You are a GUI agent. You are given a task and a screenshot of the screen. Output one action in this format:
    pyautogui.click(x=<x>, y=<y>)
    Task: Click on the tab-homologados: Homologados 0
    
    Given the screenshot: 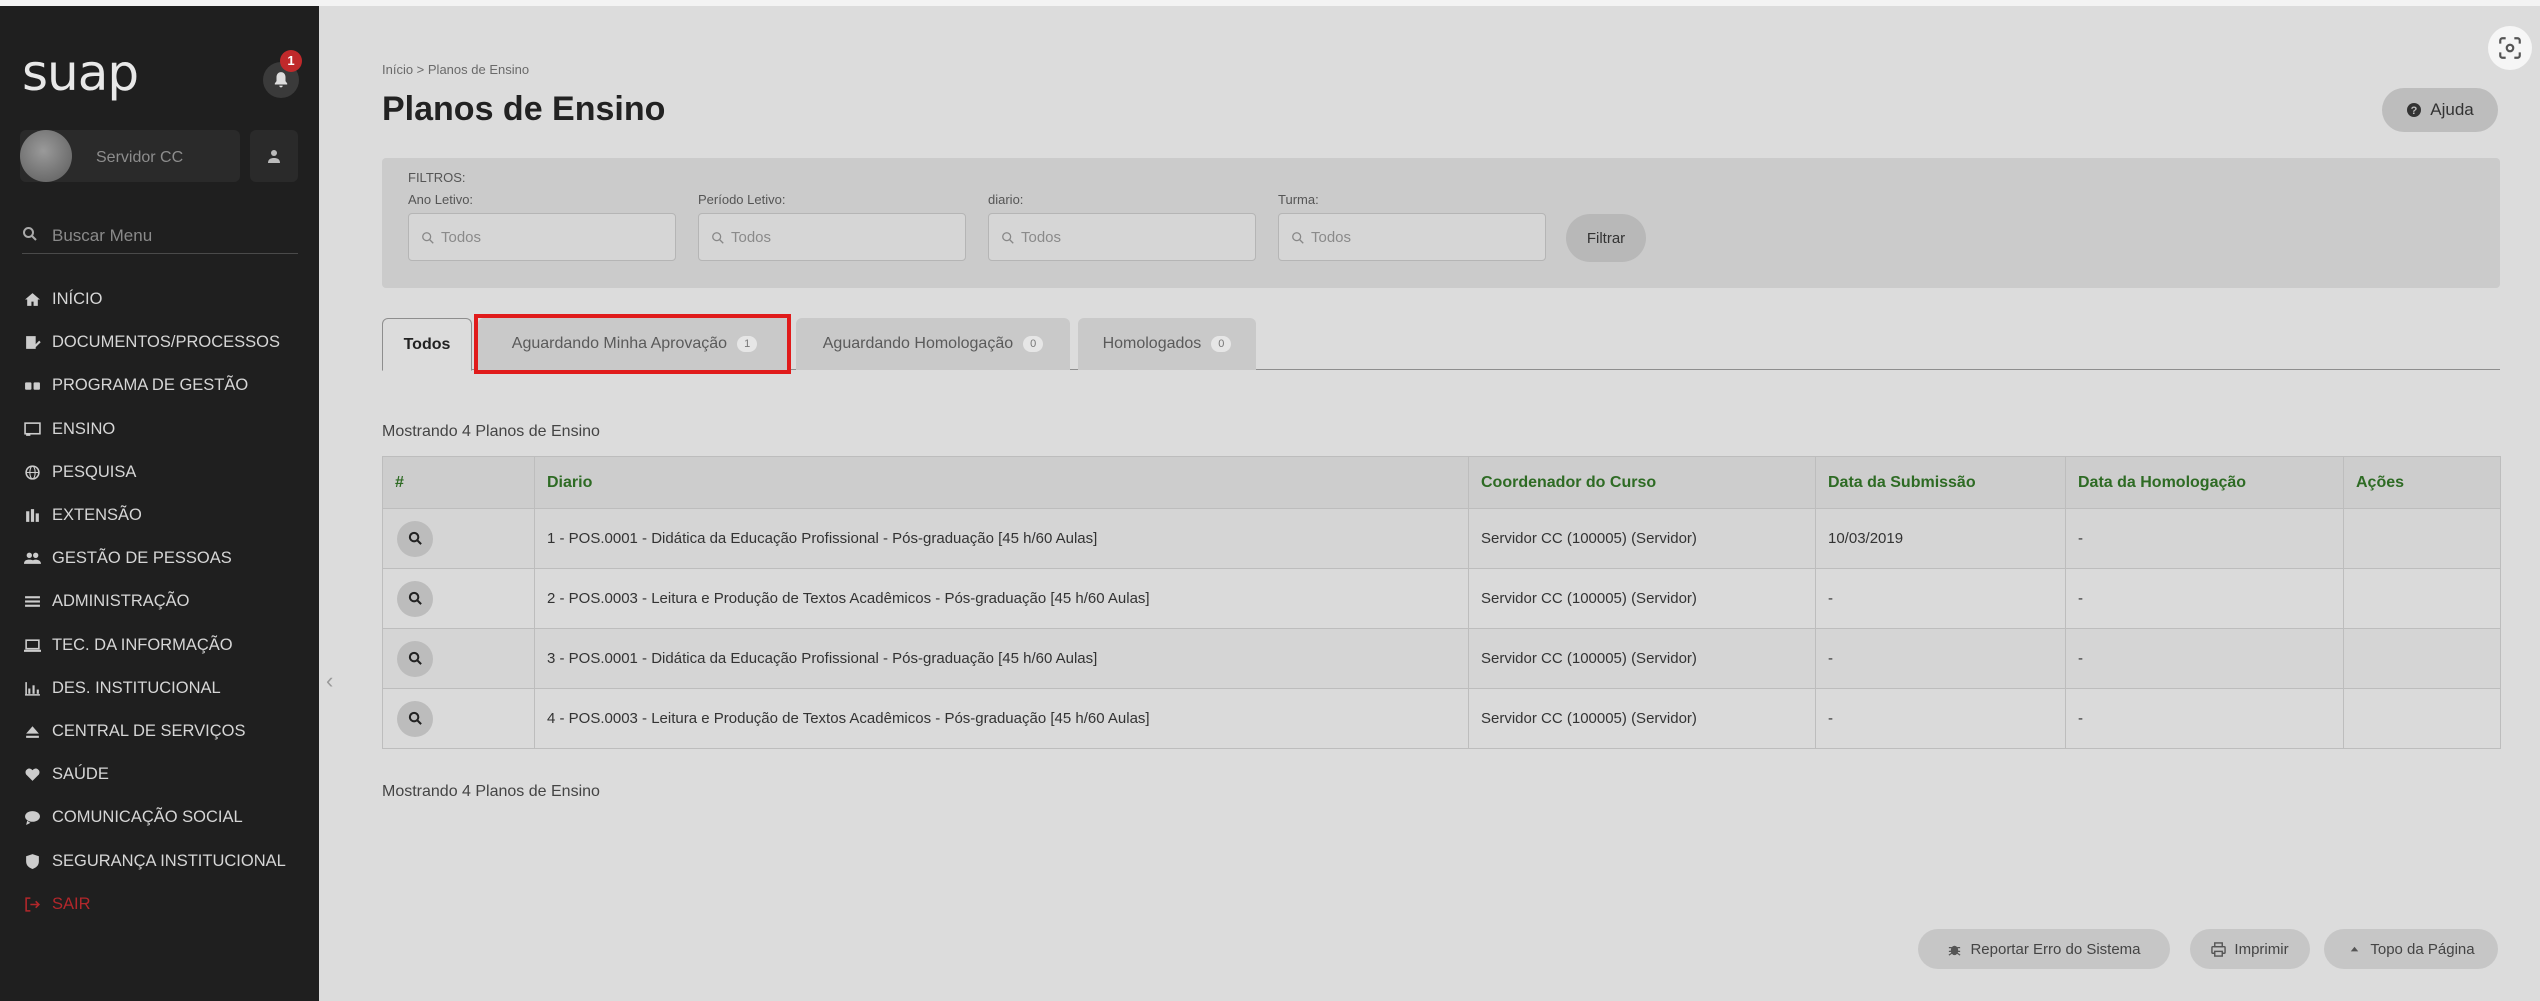 What is the action you would take?
    pyautogui.click(x=1167, y=344)
    